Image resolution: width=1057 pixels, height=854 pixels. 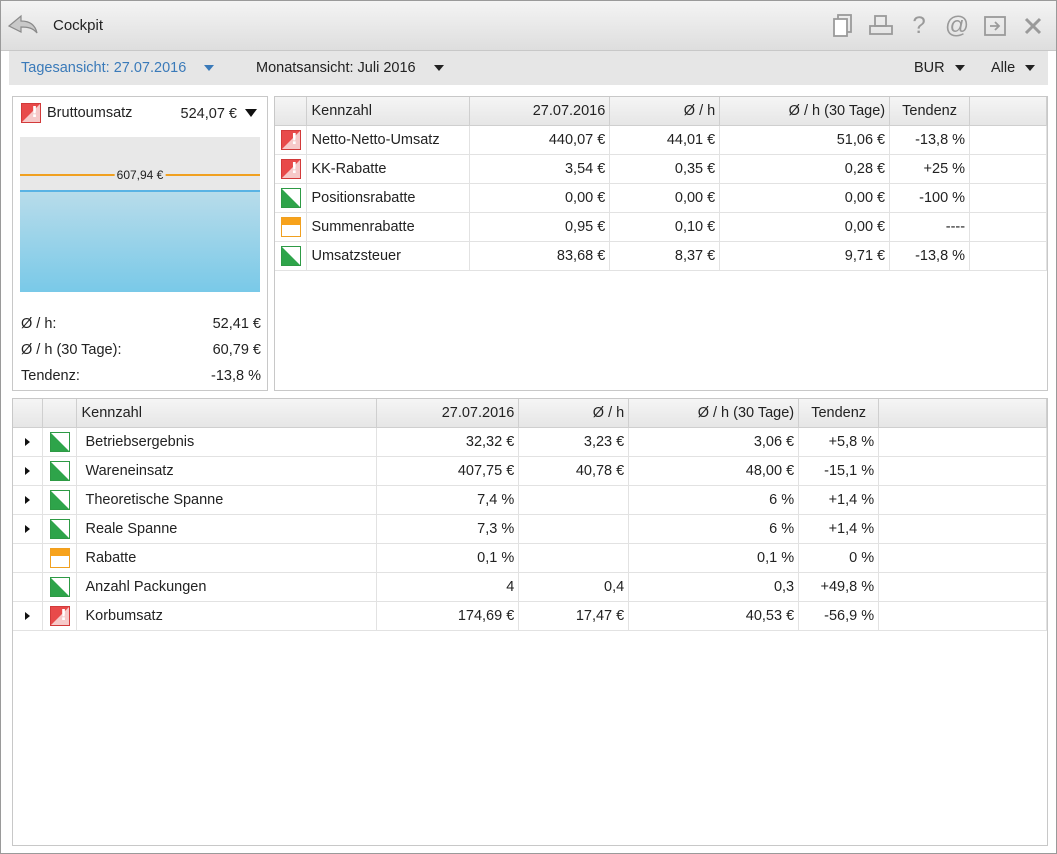 What do you see at coordinates (140, 175) in the screenshot?
I see `gauge-target-label: 607,94 €` at bounding box center [140, 175].